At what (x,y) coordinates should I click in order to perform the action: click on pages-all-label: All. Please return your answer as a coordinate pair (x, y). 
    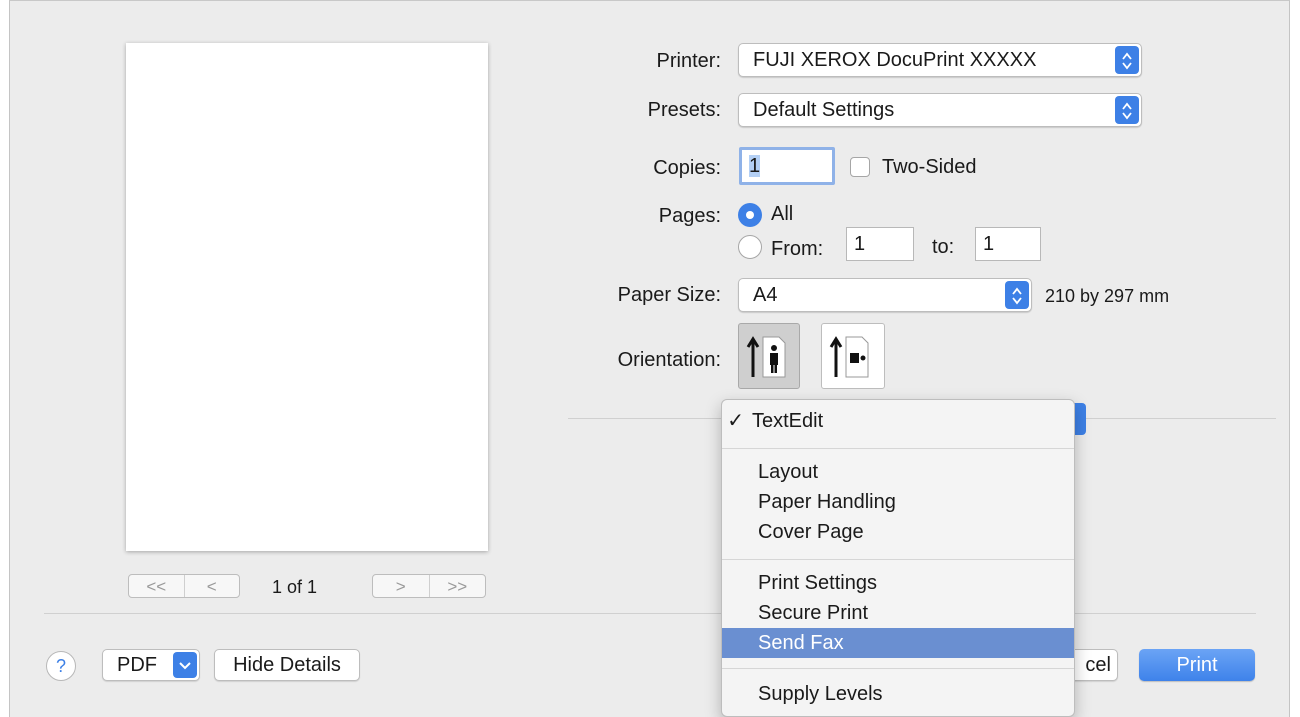
    Looking at the image, I should click on (782, 214).